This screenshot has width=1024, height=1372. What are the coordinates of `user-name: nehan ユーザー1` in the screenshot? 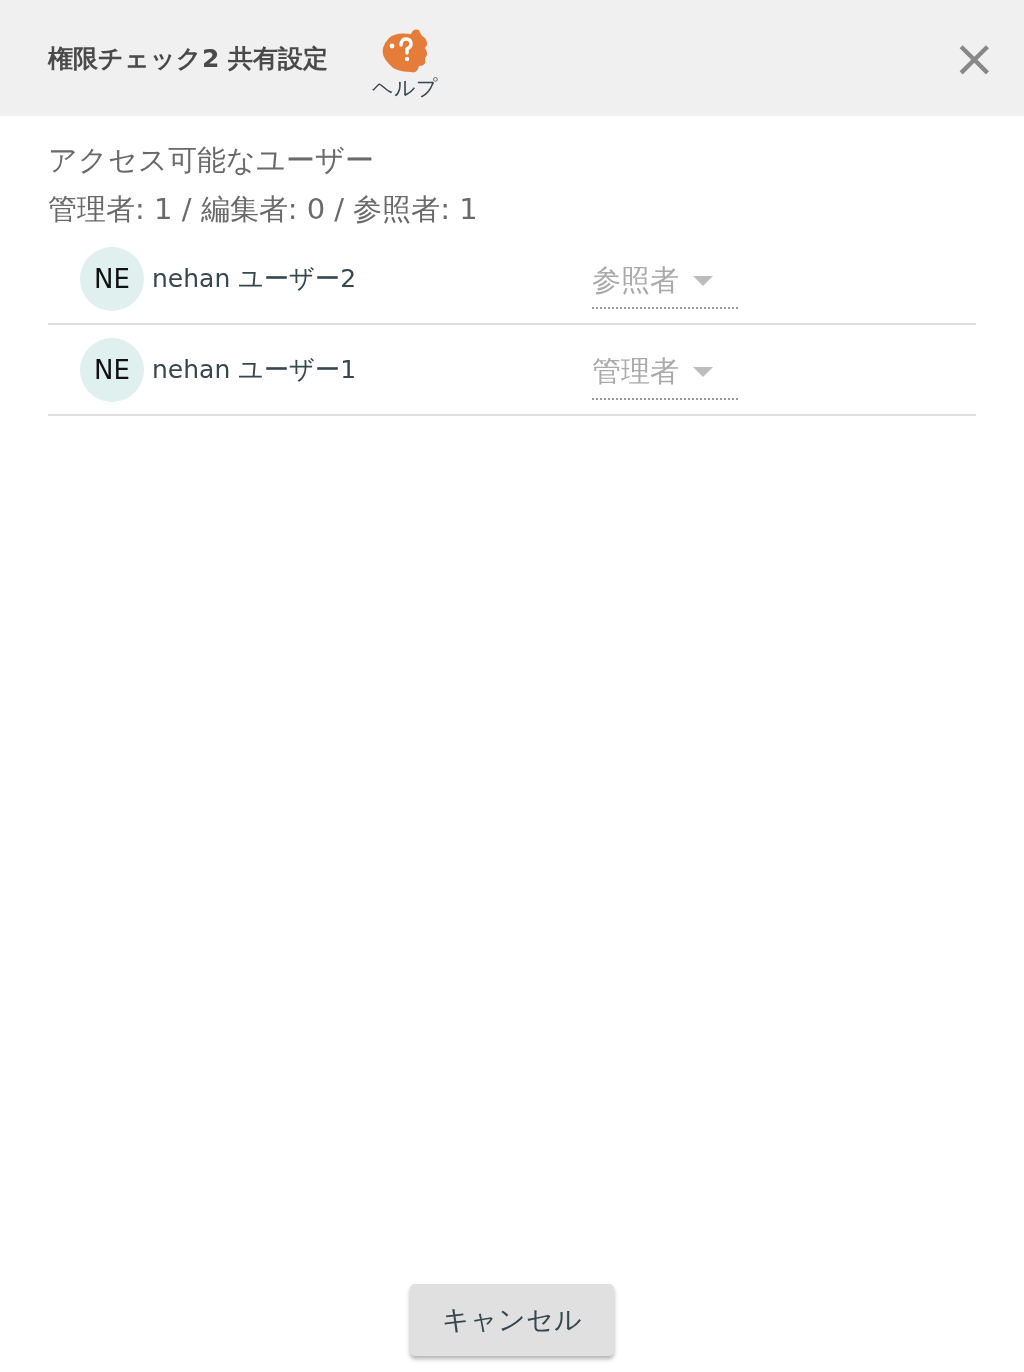 It's located at (255, 370).